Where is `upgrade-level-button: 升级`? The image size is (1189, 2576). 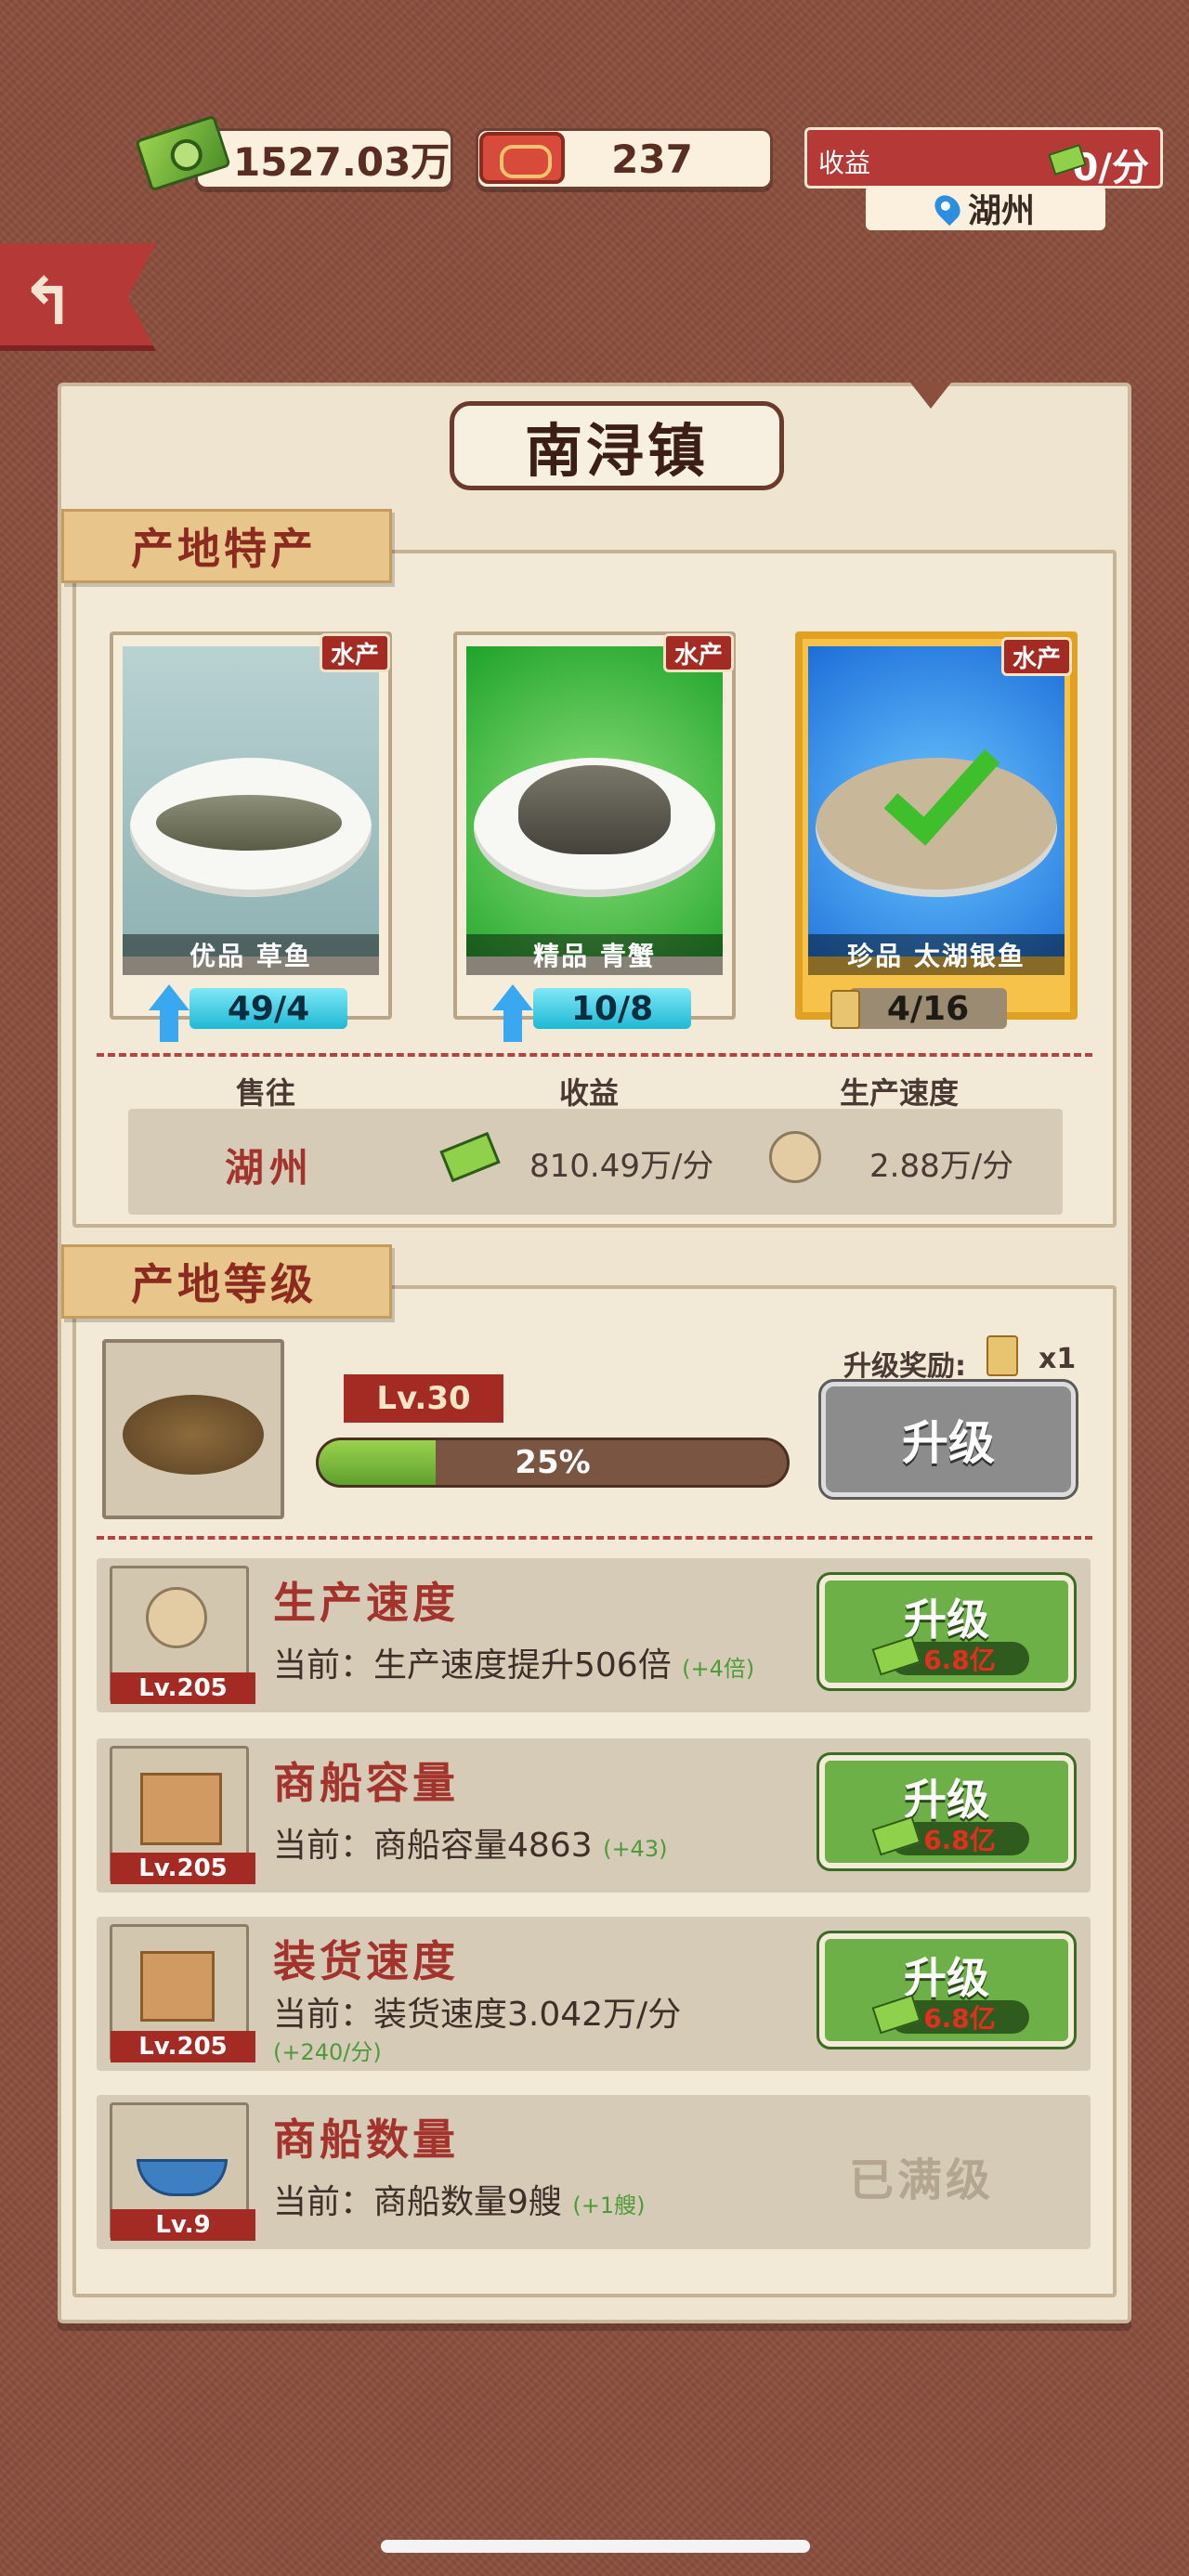 upgrade-level-button: 升级 is located at coordinates (948, 1439).